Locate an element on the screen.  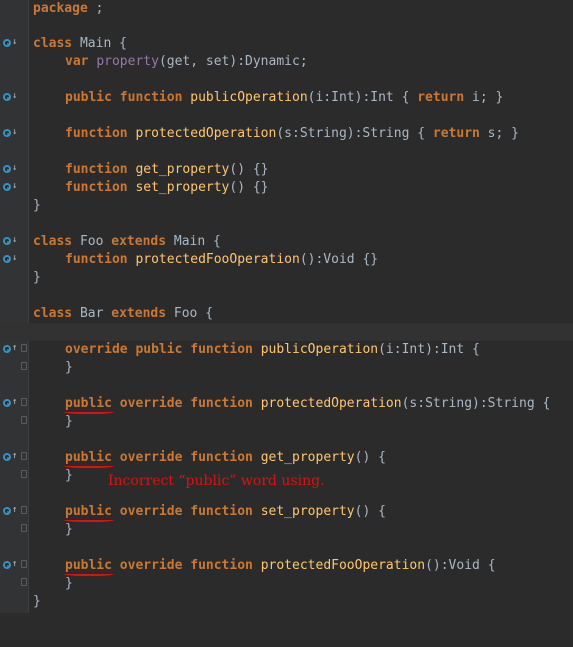
code-line-34: } is located at coordinates (286, 602).